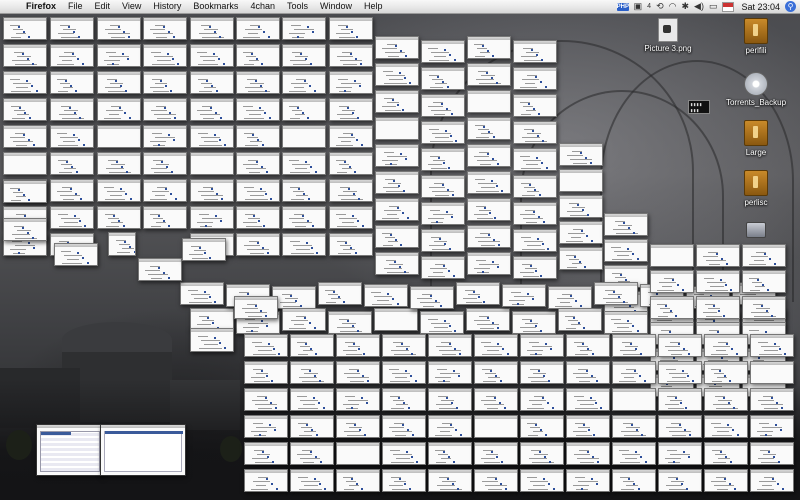 The height and width of the screenshot is (500, 800). I want to click on desktop-icon-large: Large, so click(756, 138).